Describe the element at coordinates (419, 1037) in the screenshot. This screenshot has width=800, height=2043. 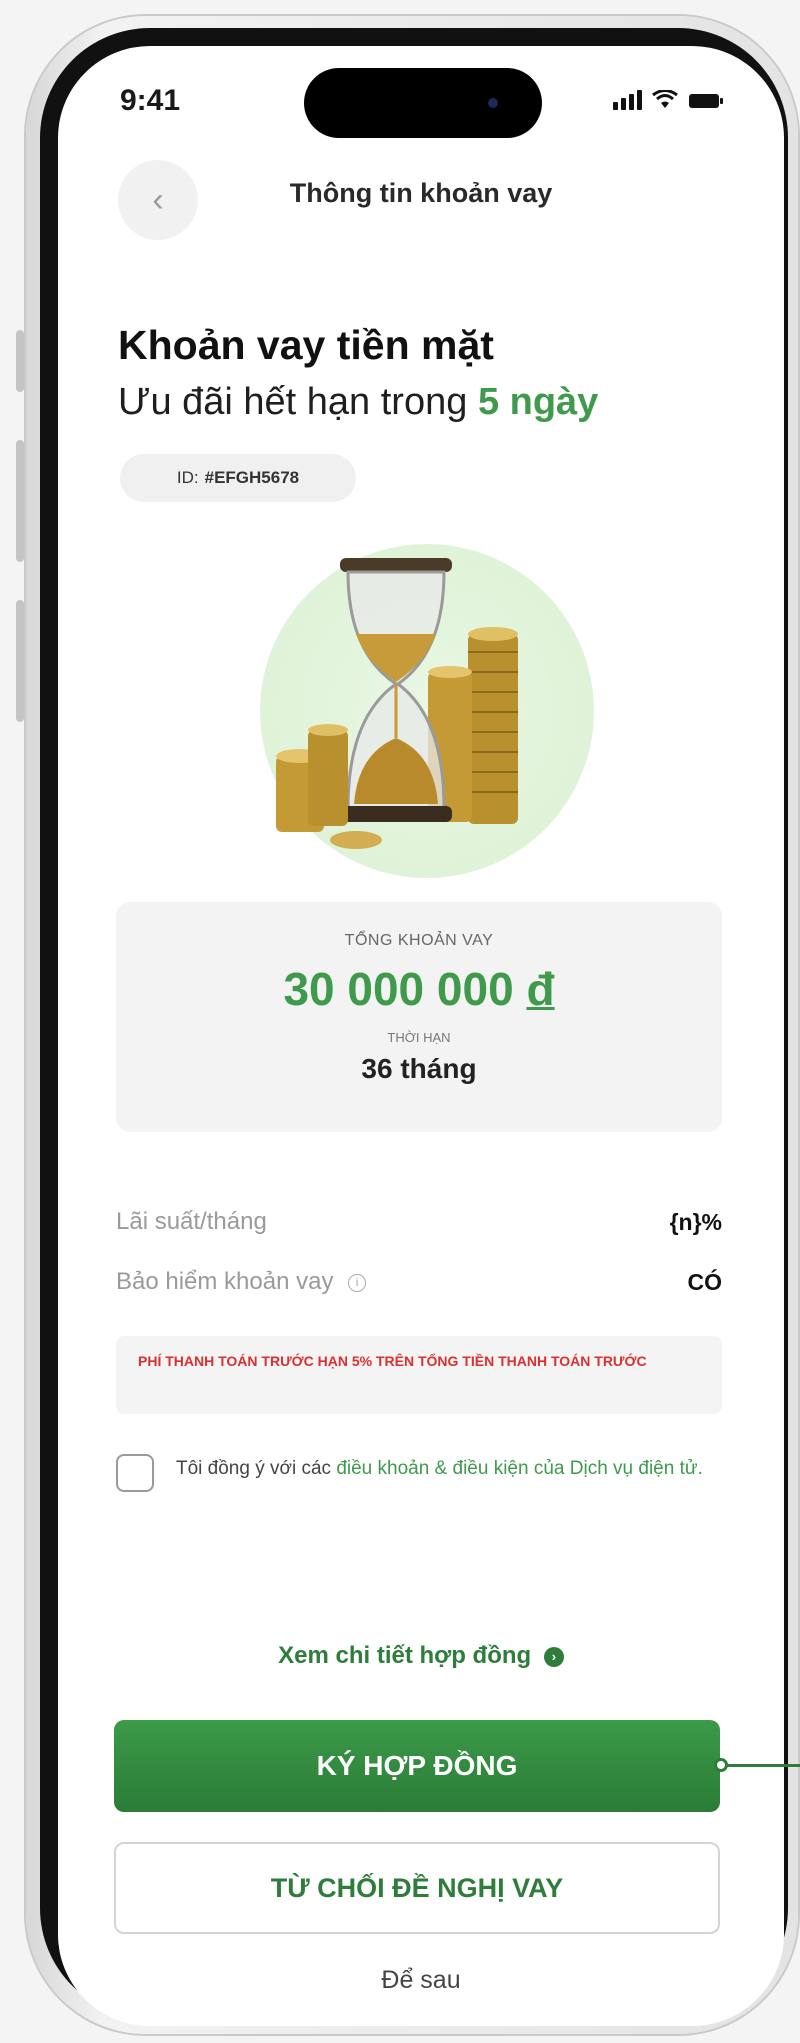
I see `term-label: THỜI HẠN` at that location.